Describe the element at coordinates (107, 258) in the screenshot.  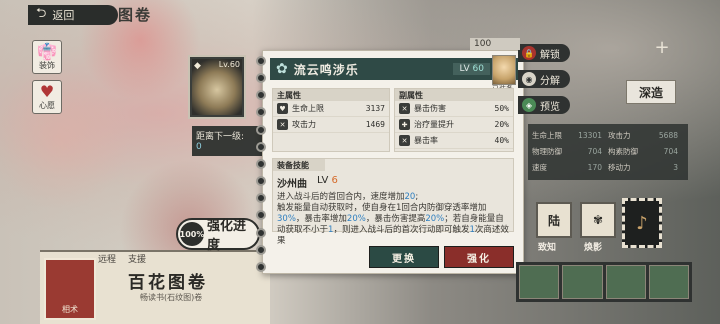
I see `poster-tab-ranged: 远程` at that location.